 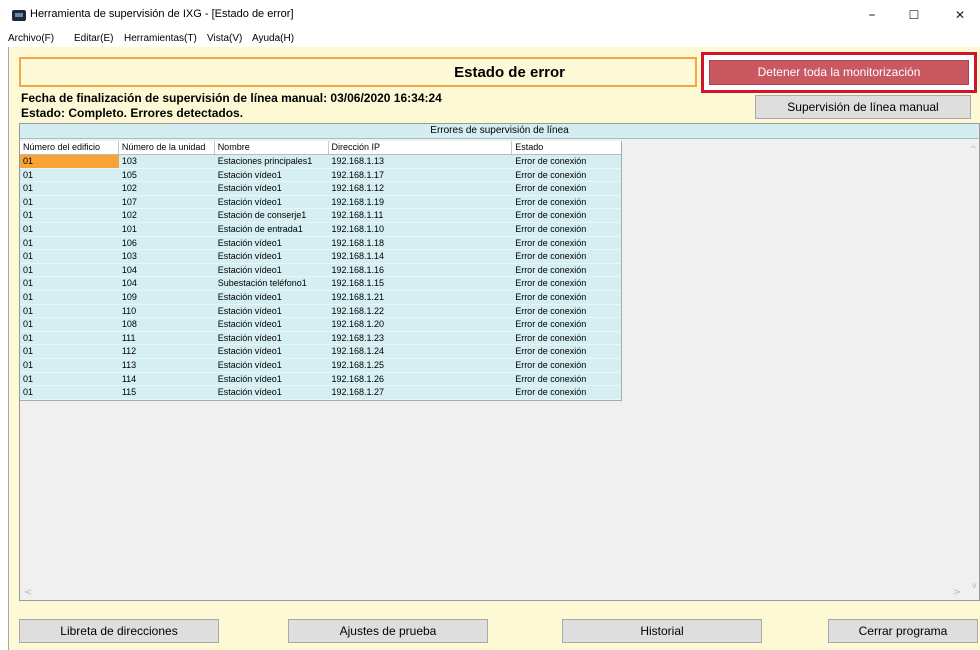 What do you see at coordinates (167, 147) in the screenshot?
I see `column-header-unit: Número de la unidad` at bounding box center [167, 147].